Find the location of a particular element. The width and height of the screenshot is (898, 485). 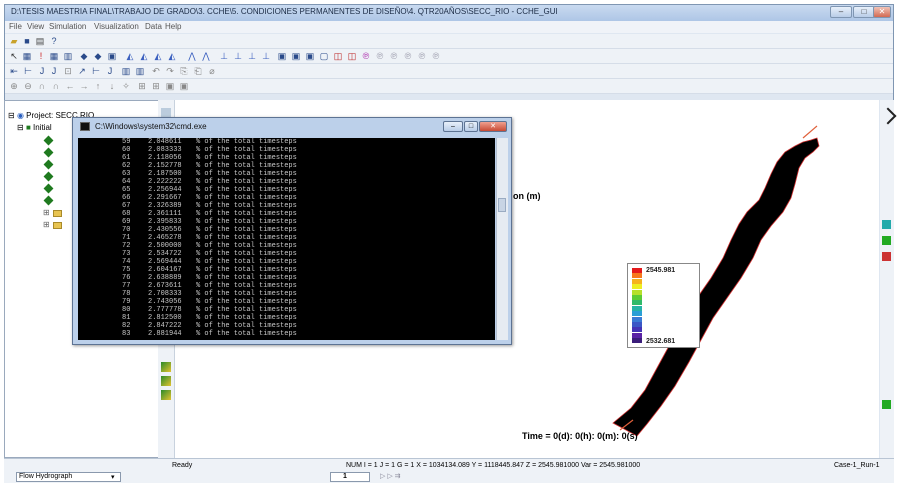

menu-simulation: Simulation is located at coordinates (67, 26).